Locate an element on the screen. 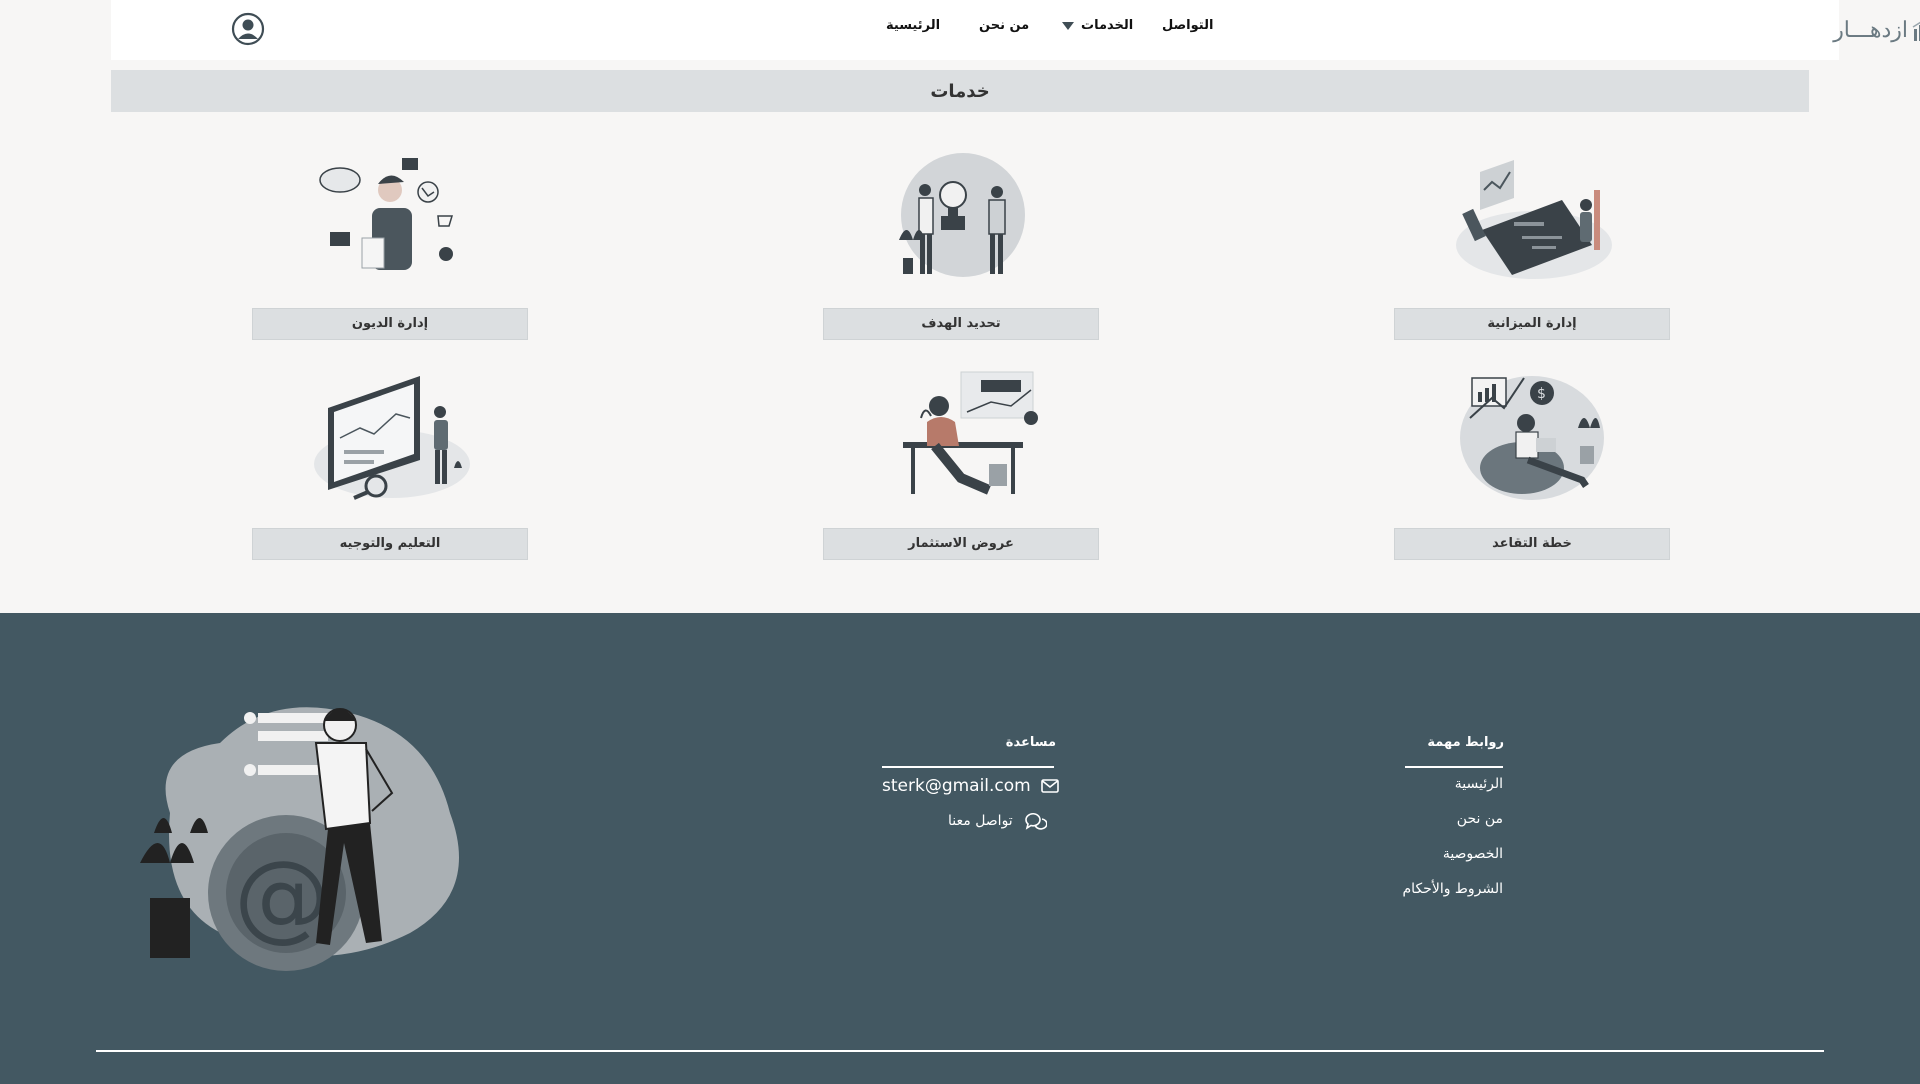 The width and height of the screenshot is (1920, 1084). debt-illustration-icon is located at coordinates (386, 214).